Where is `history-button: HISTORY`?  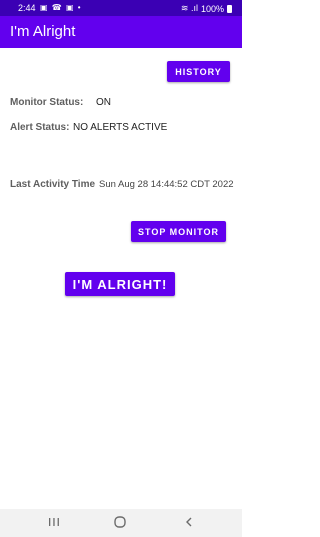
history-button: HISTORY is located at coordinates (198, 71).